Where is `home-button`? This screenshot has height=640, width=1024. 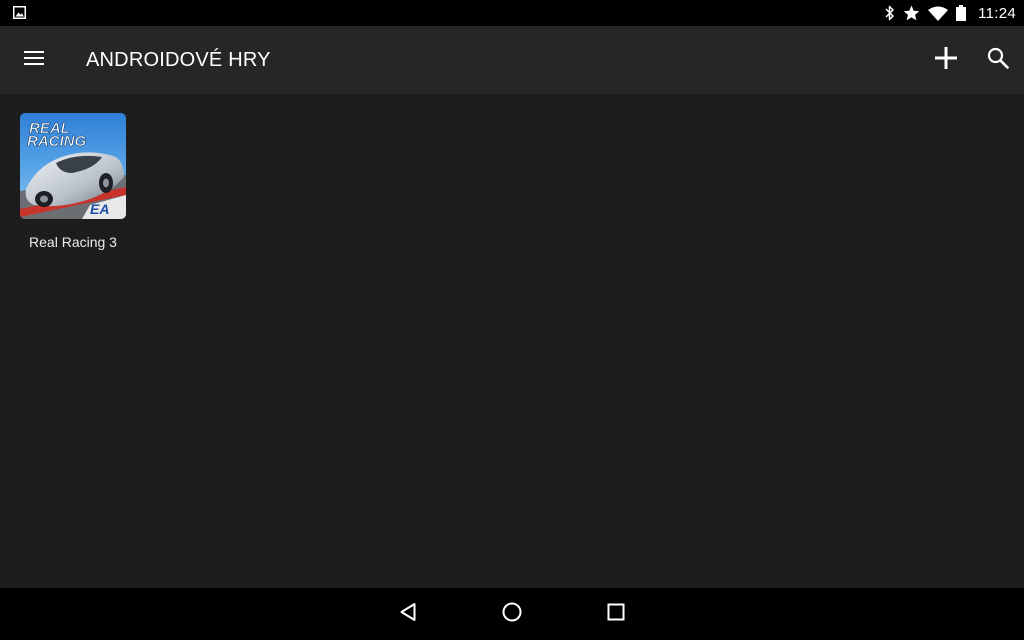 home-button is located at coordinates (512, 614).